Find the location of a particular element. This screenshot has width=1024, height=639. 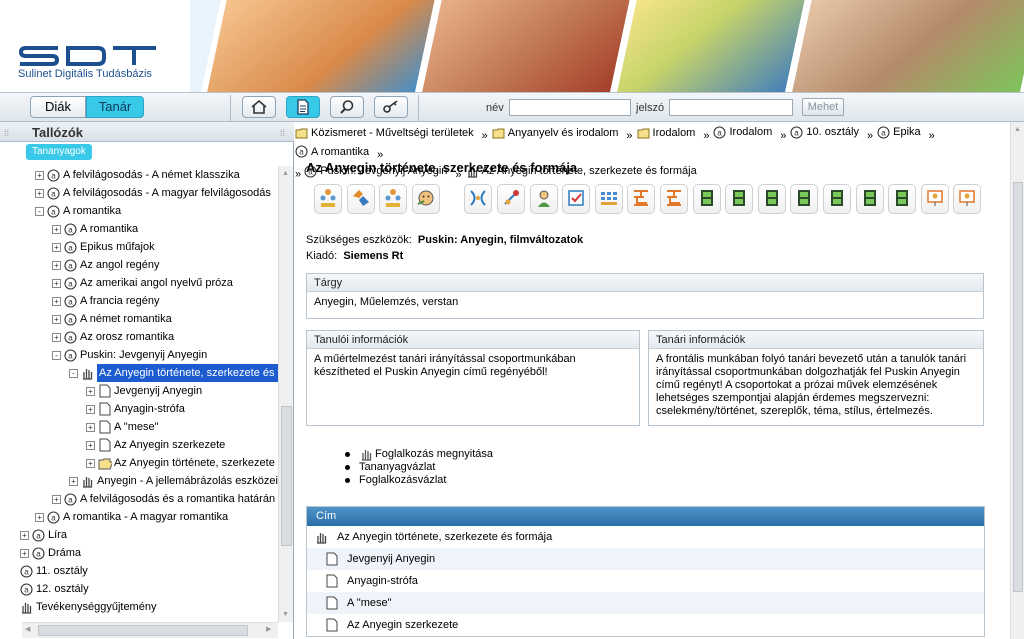

scroll-right-arrow-icon: ▶ is located at coordinates (268, 629).